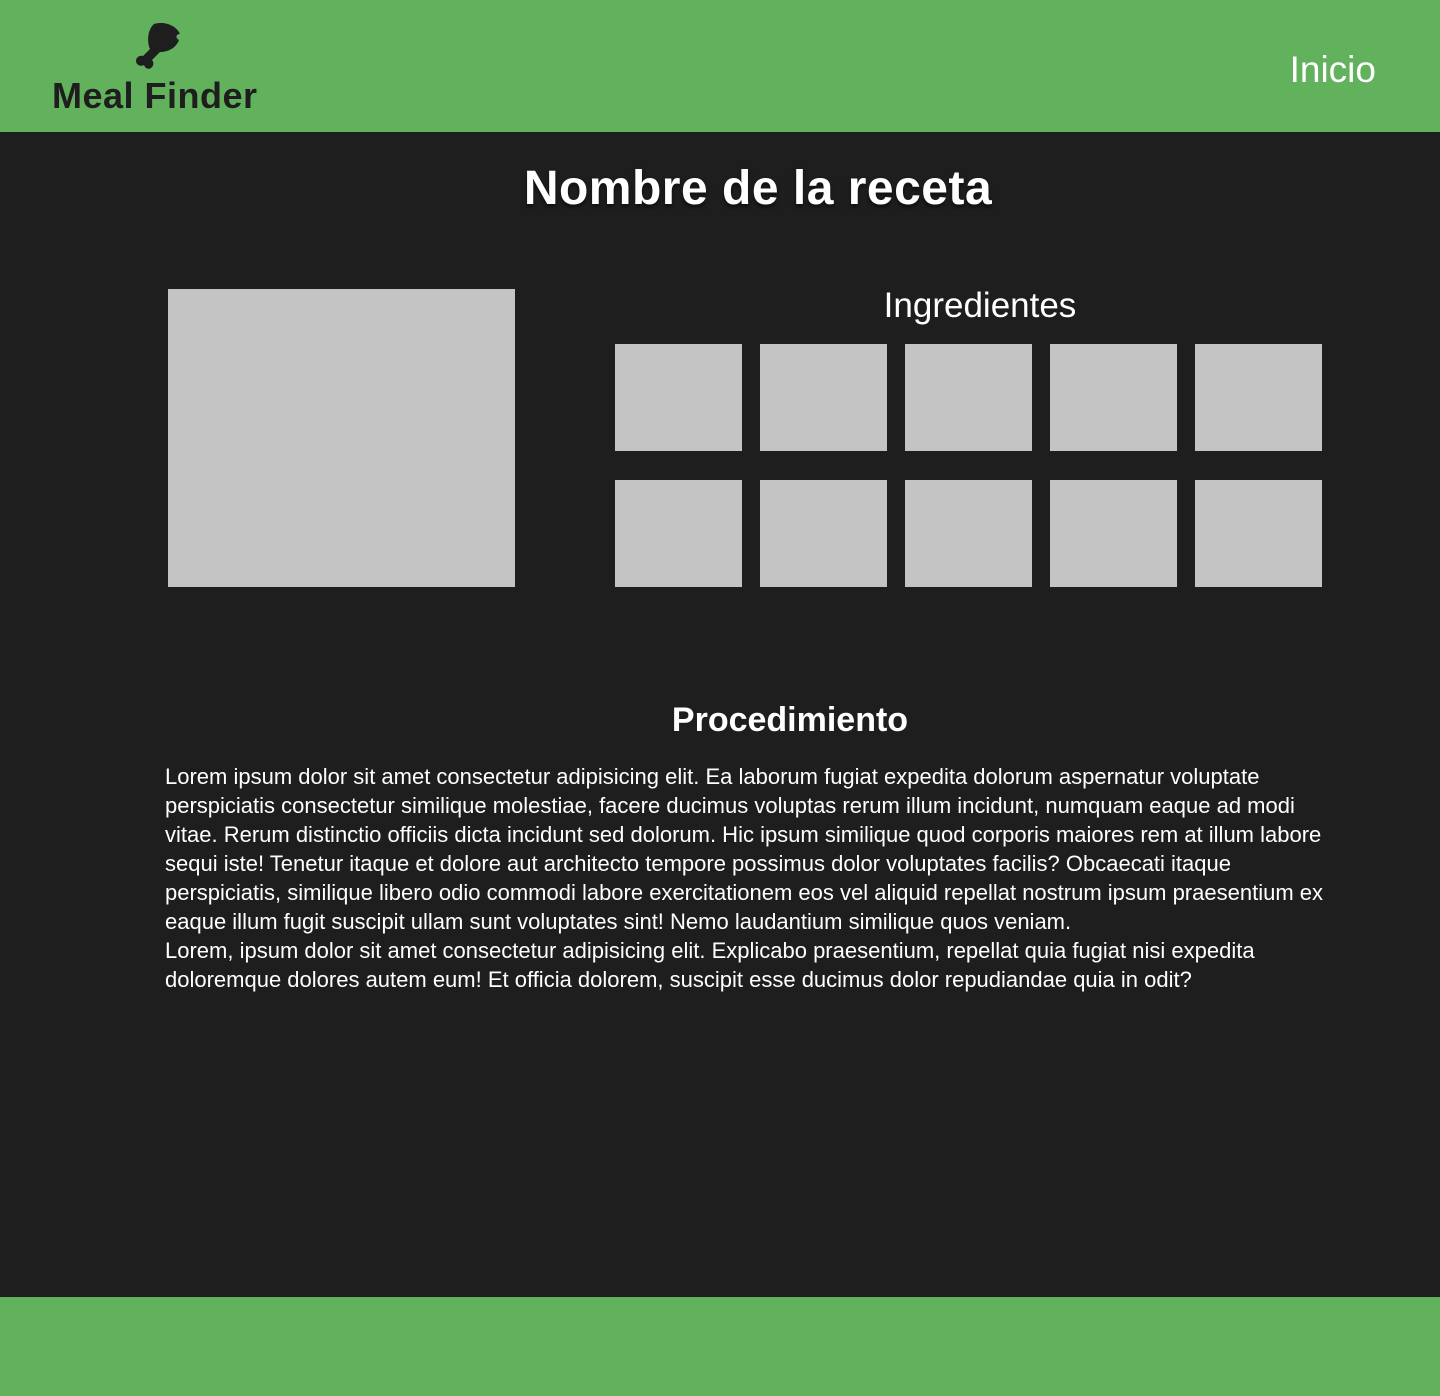  What do you see at coordinates (758, 188) in the screenshot?
I see `recipe-title: Nombre de la receta` at bounding box center [758, 188].